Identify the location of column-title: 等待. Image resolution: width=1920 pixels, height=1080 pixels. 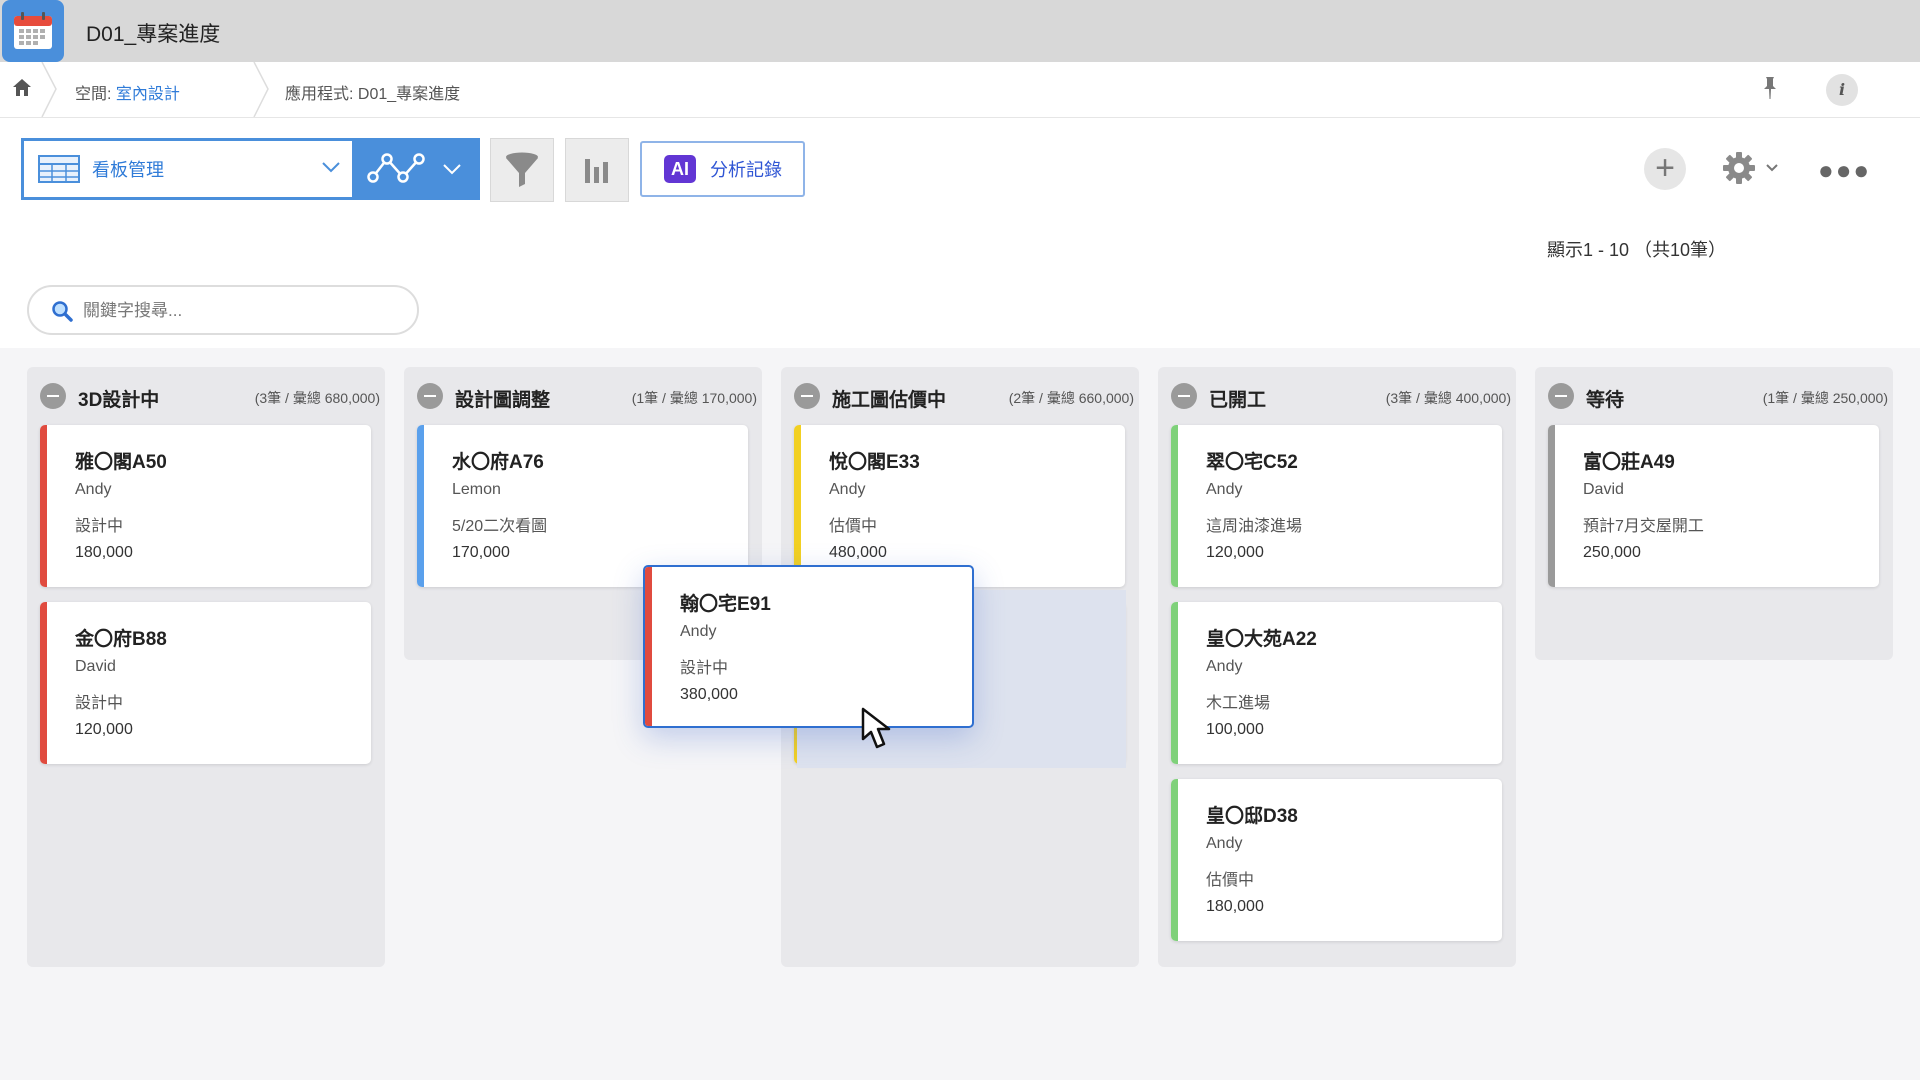
(1605, 400).